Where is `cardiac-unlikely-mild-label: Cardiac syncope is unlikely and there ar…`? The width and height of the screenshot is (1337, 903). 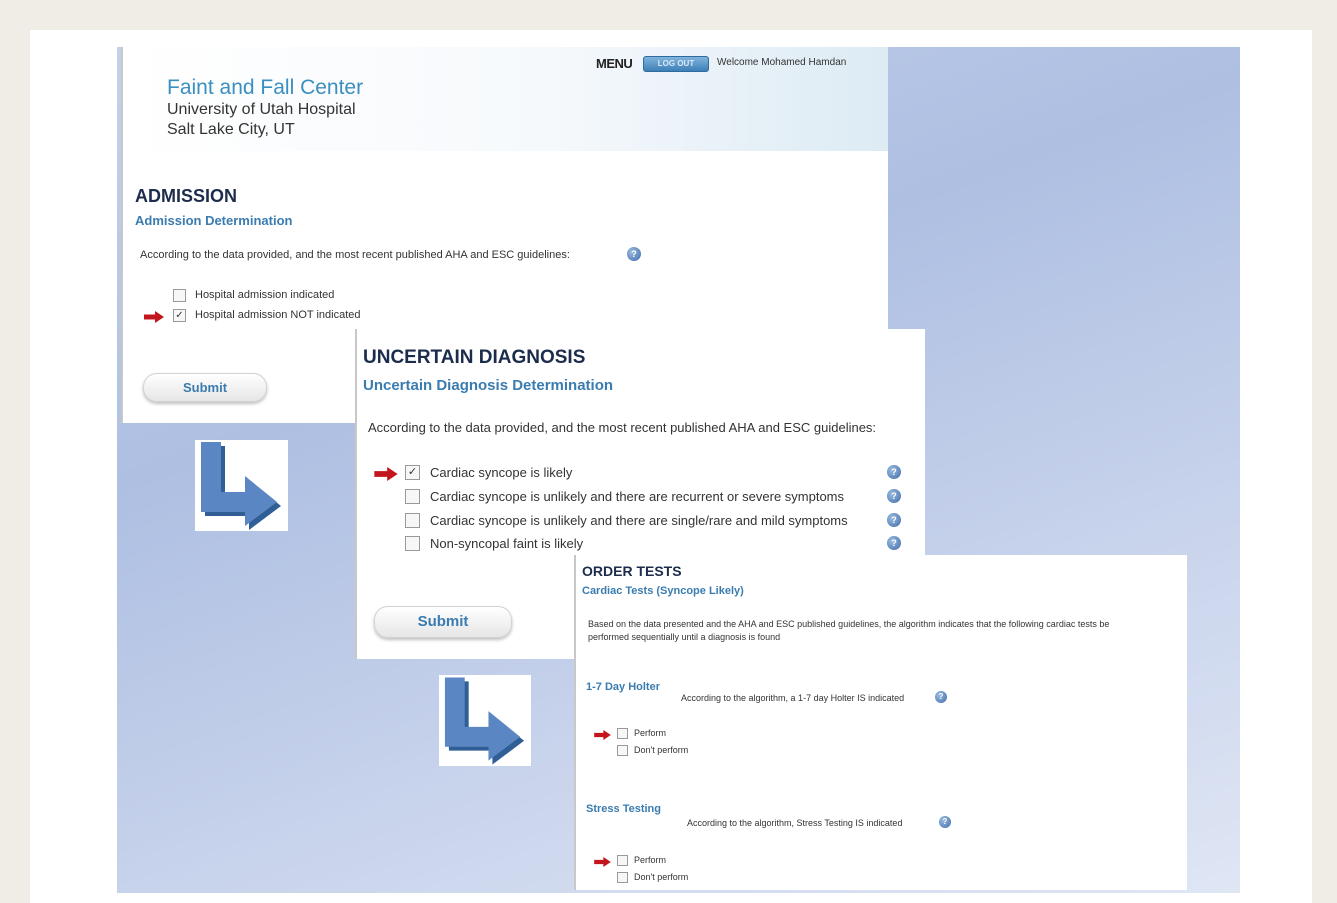 cardiac-unlikely-mild-label: Cardiac syncope is unlikely and there ar… is located at coordinates (639, 520).